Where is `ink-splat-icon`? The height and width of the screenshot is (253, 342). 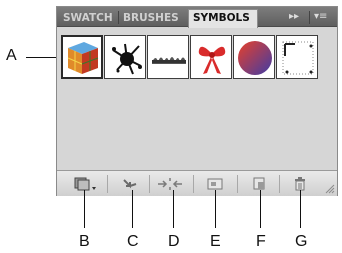
ink-splat-icon is located at coordinates (127, 59).